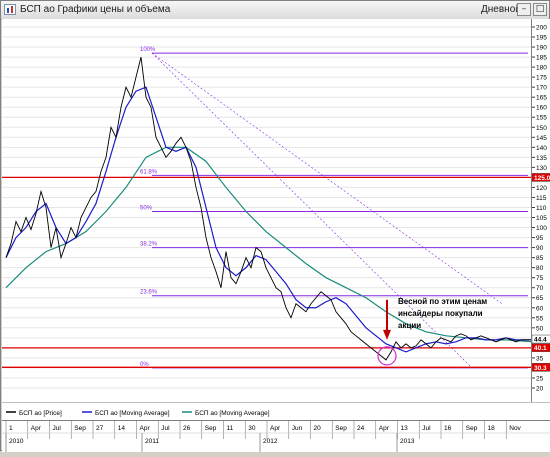 The image size is (550, 457). I want to click on annotation-line: инсайдеры покупали, so click(440, 313).